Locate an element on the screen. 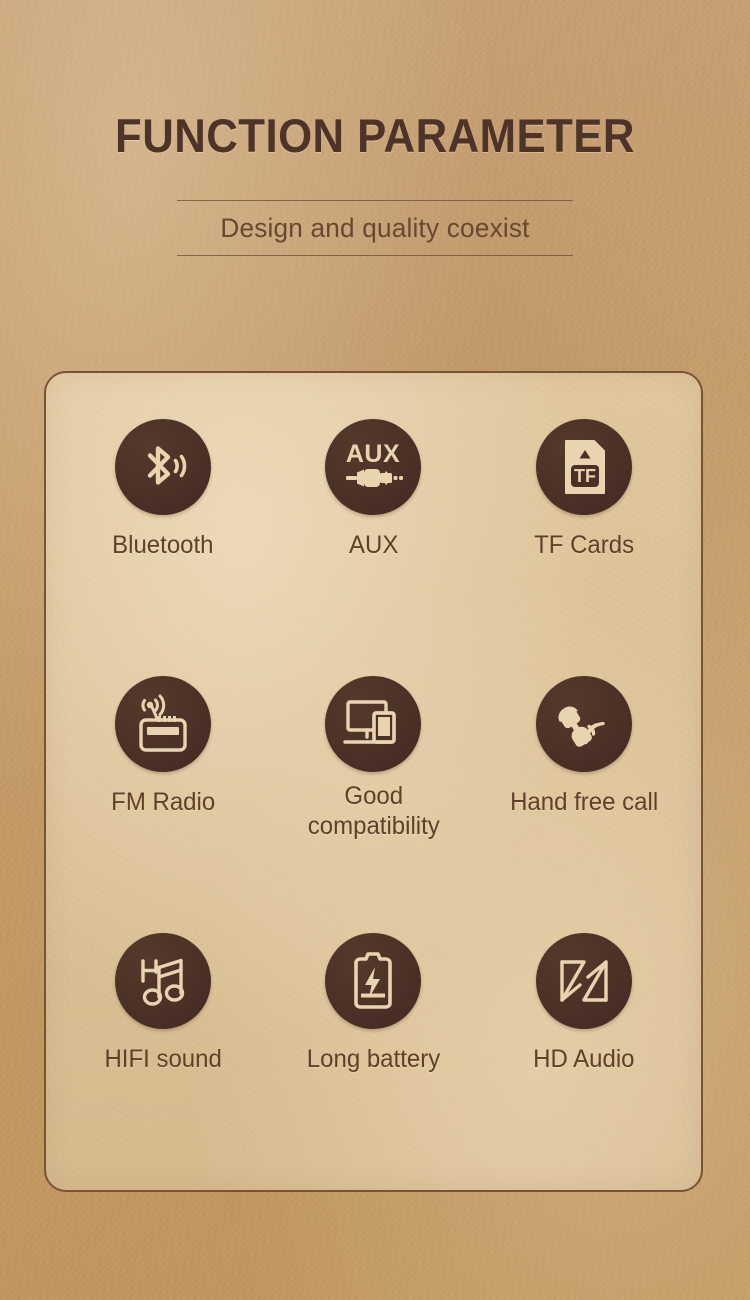  hifi-badge is located at coordinates (163, 981).